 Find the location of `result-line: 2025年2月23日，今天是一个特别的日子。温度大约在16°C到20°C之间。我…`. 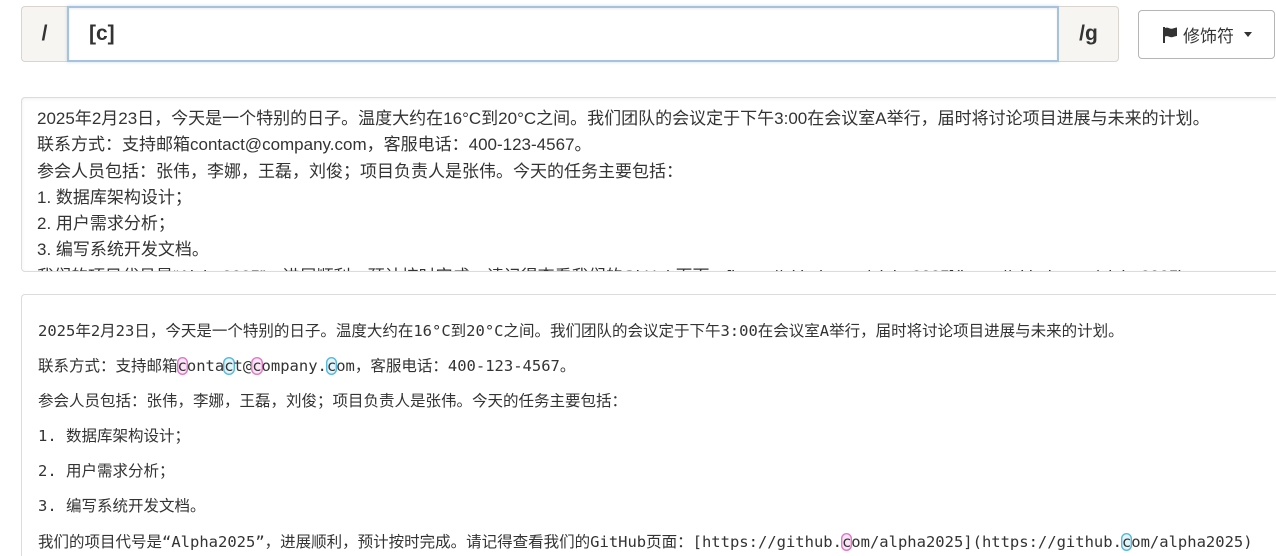

result-line: 2025年2月23日，今天是一个特别的日子。温度大约在16°C到20°C之间。我… is located at coordinates (657, 331).